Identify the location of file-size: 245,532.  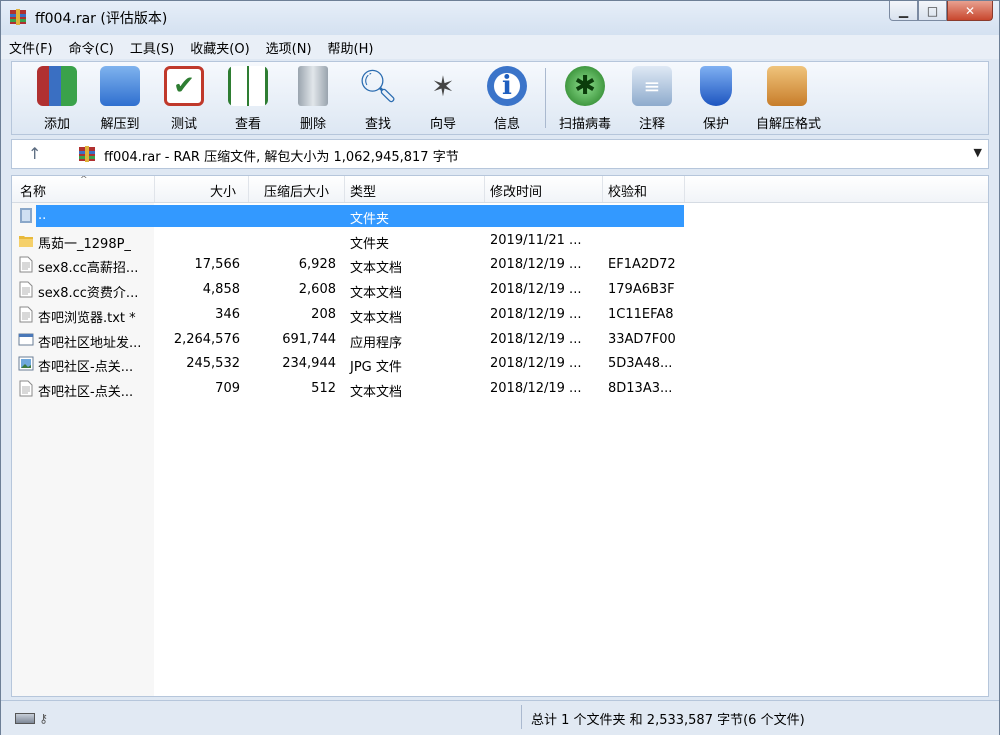
(213, 364).